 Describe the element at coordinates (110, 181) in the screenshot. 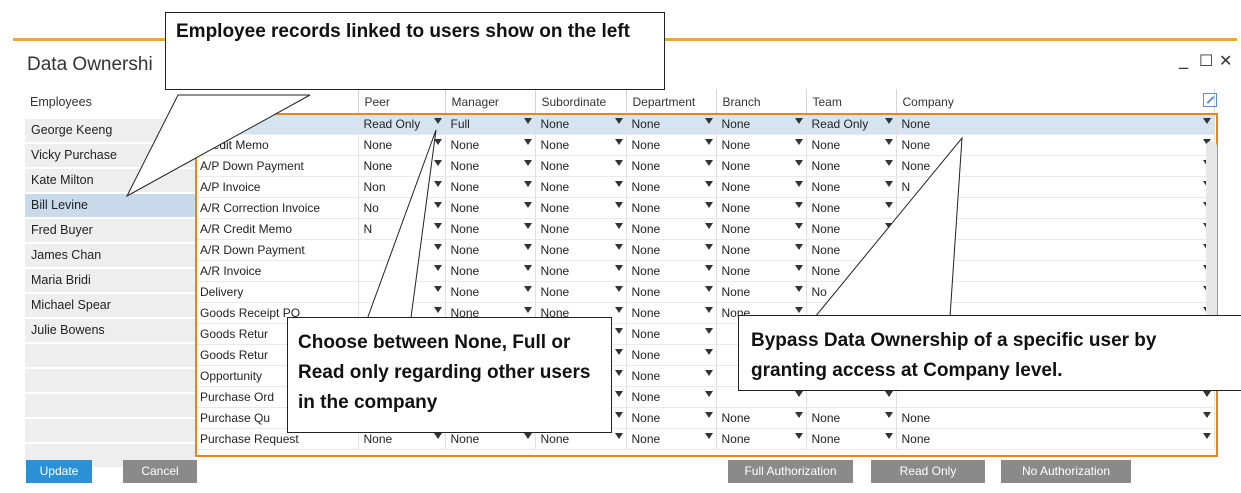

I see `employee-item: Kate Milton` at that location.